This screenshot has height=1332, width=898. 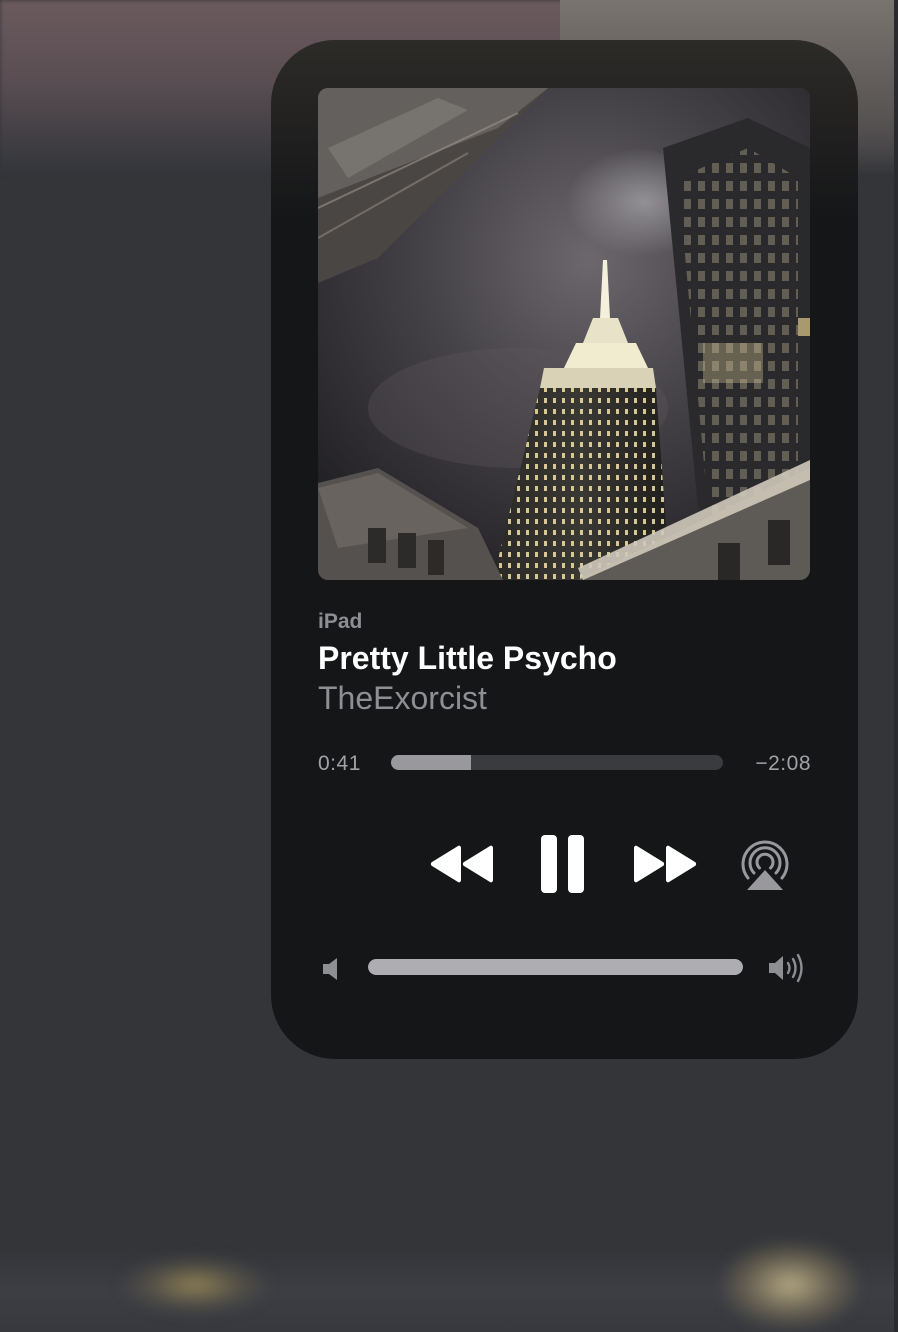 I want to click on fast-forward-icon, so click(x=665, y=864).